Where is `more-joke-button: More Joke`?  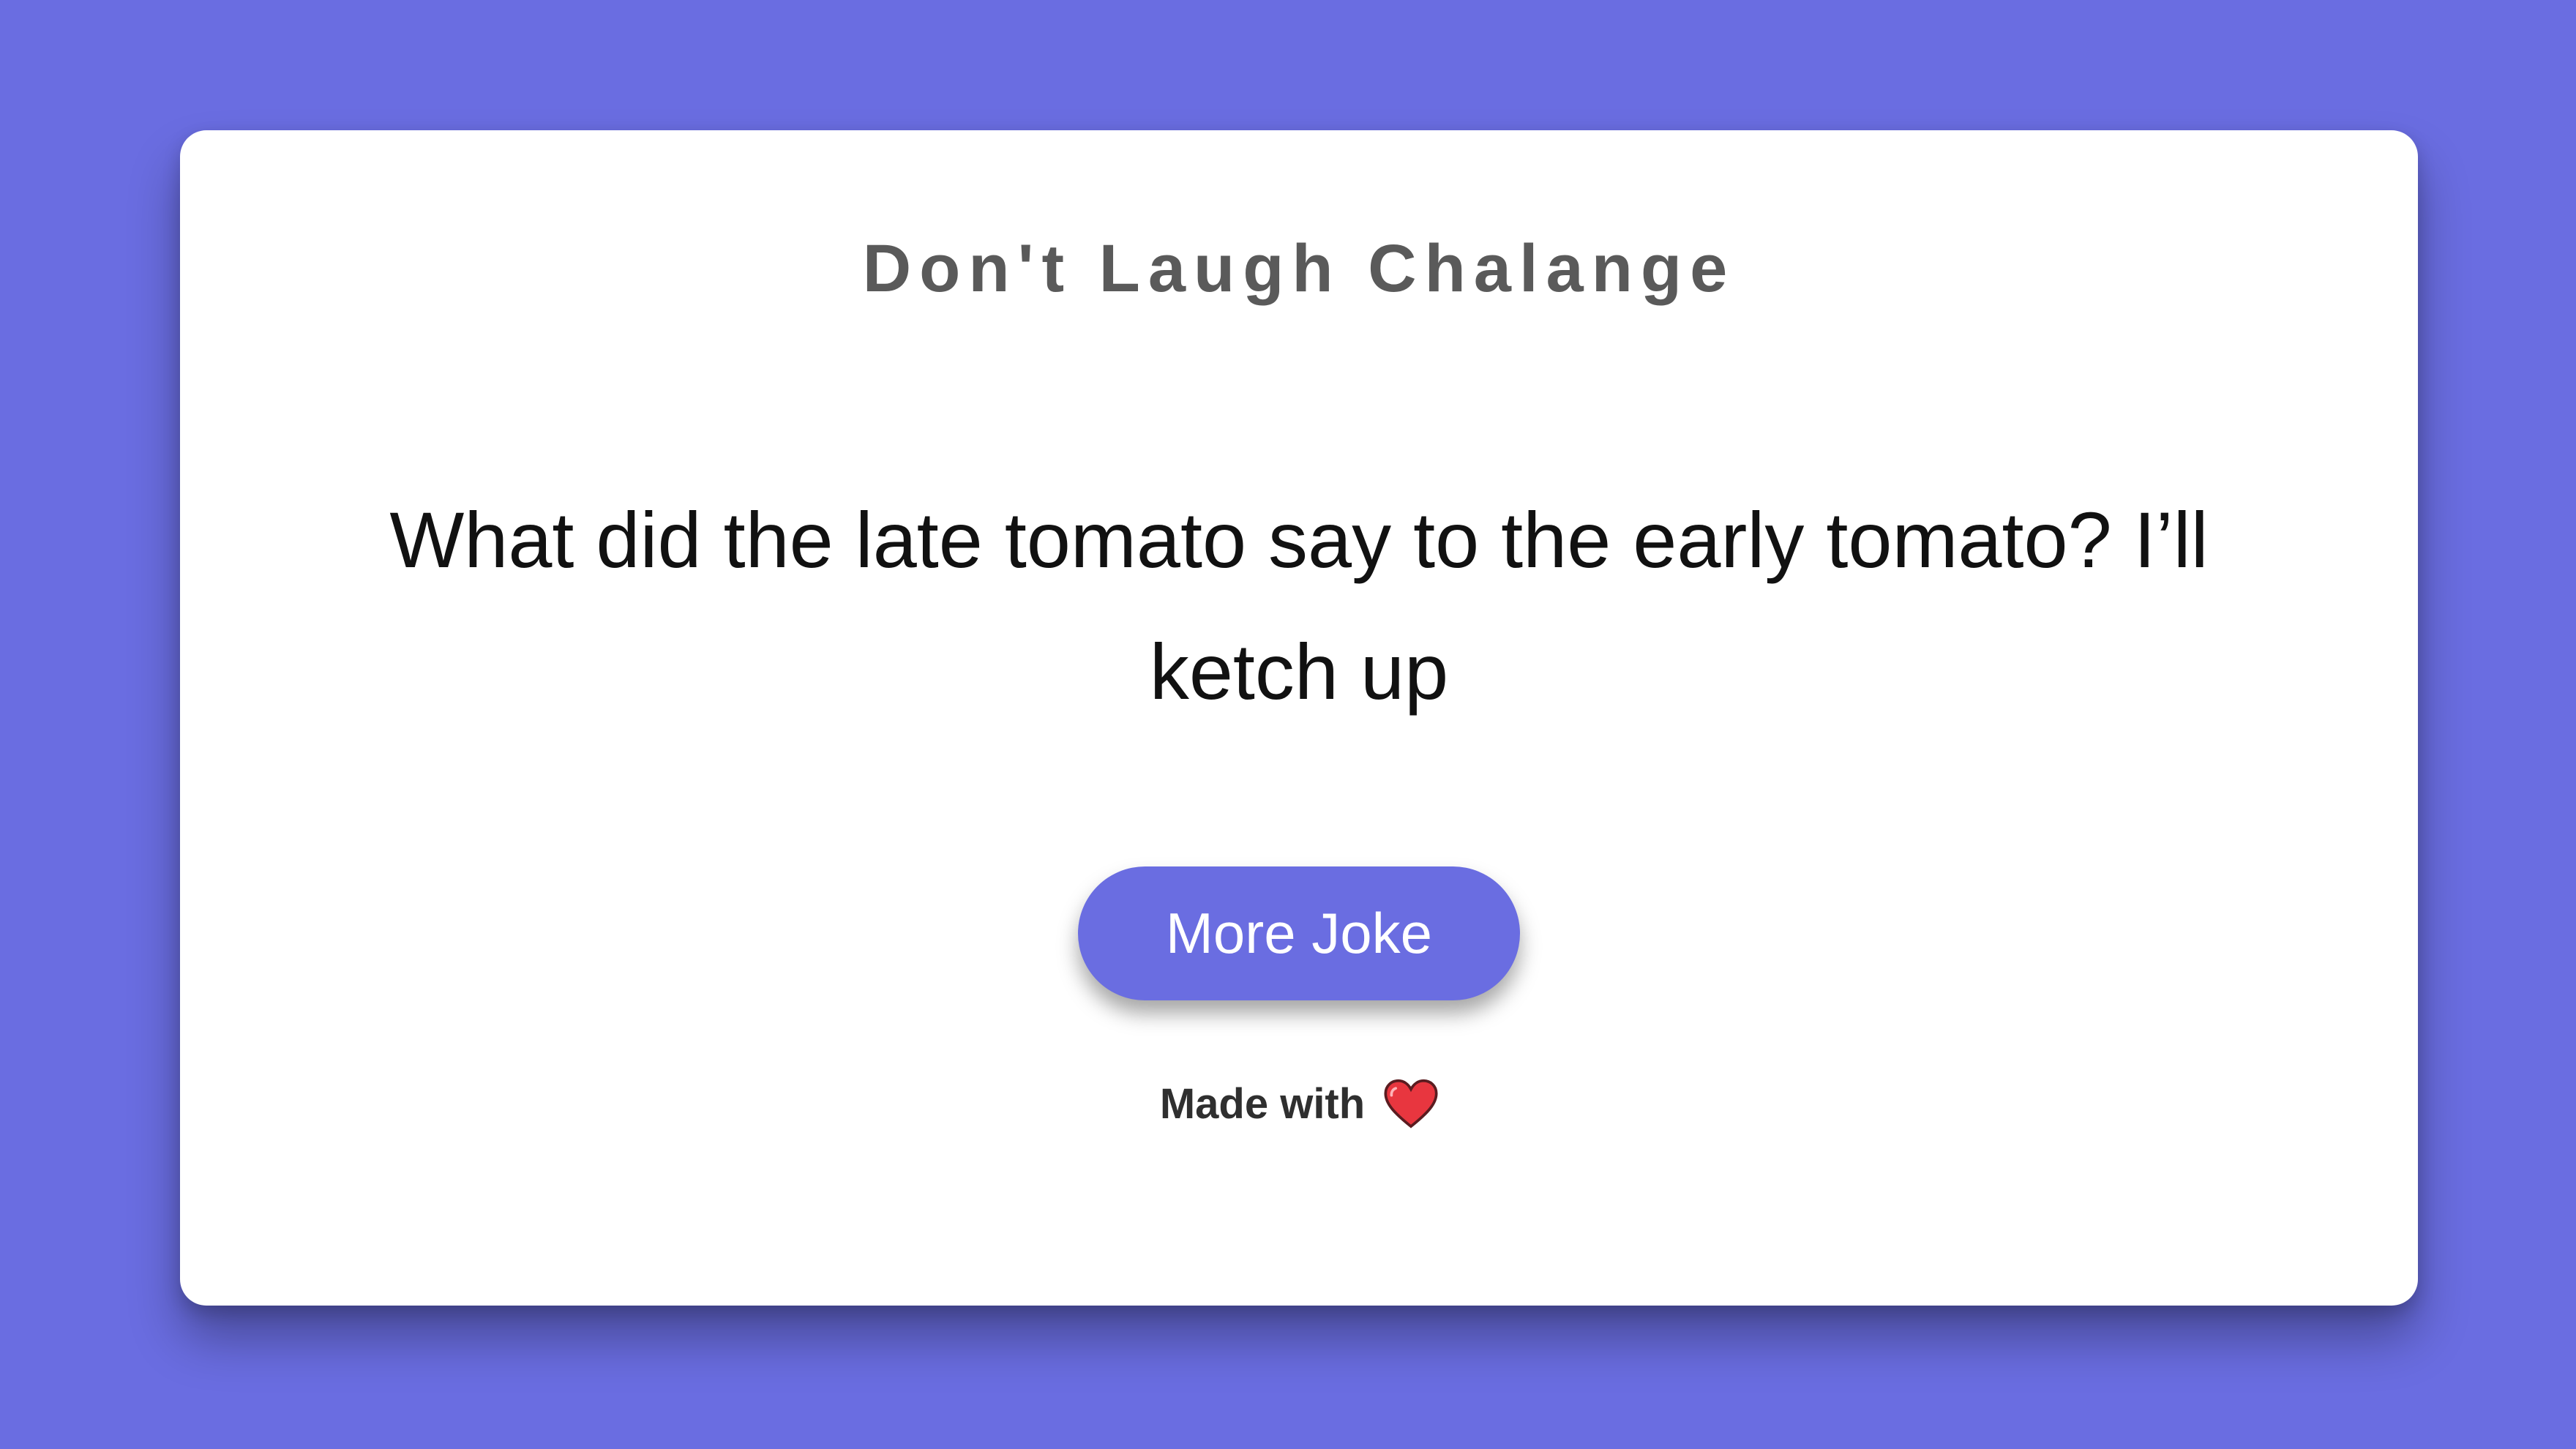 more-joke-button: More Joke is located at coordinates (1299, 933).